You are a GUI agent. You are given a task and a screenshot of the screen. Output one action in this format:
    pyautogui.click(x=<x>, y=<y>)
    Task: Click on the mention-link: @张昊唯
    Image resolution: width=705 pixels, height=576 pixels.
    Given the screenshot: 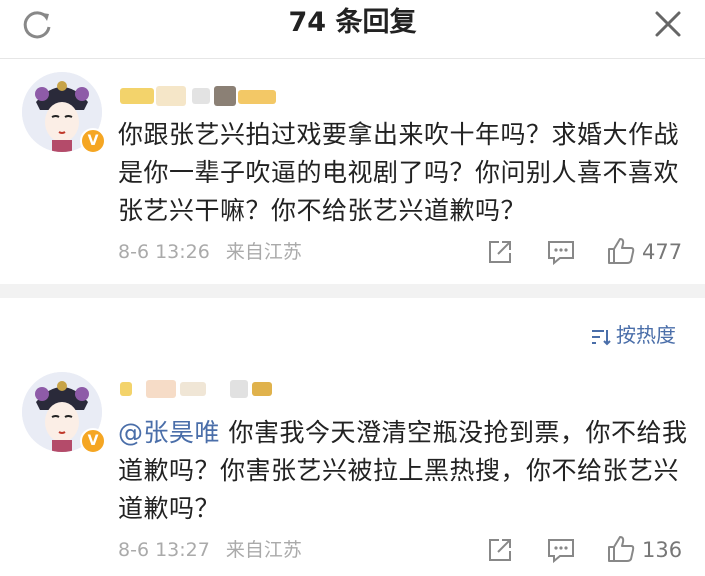 What is the action you would take?
    pyautogui.click(x=169, y=432)
    